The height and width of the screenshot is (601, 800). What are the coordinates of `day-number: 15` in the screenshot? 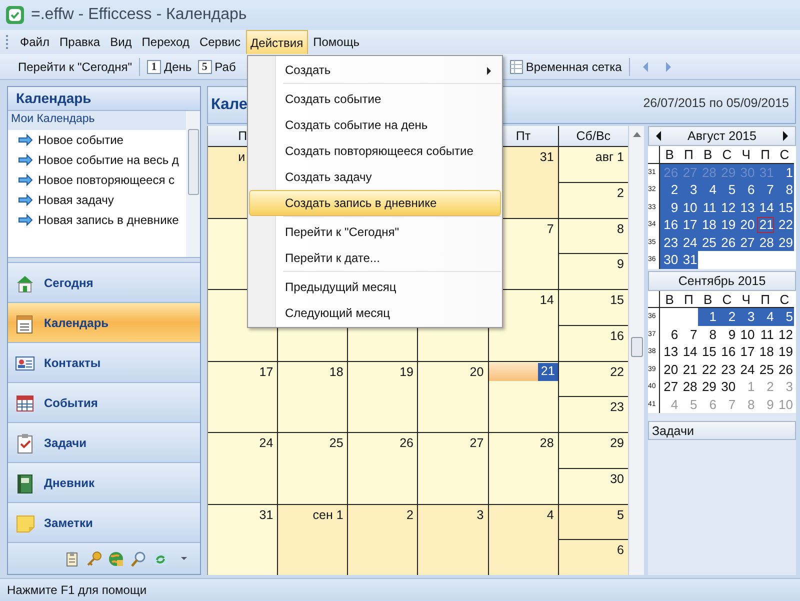 It's located at (617, 299).